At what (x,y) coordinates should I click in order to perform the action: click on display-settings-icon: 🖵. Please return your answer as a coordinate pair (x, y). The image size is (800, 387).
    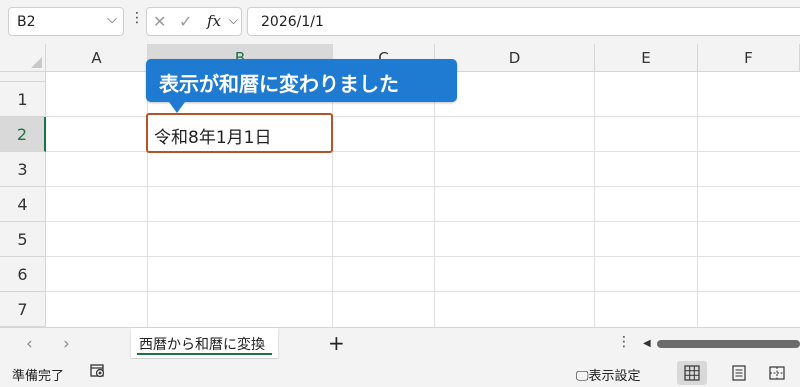
    Looking at the image, I should click on (582, 376).